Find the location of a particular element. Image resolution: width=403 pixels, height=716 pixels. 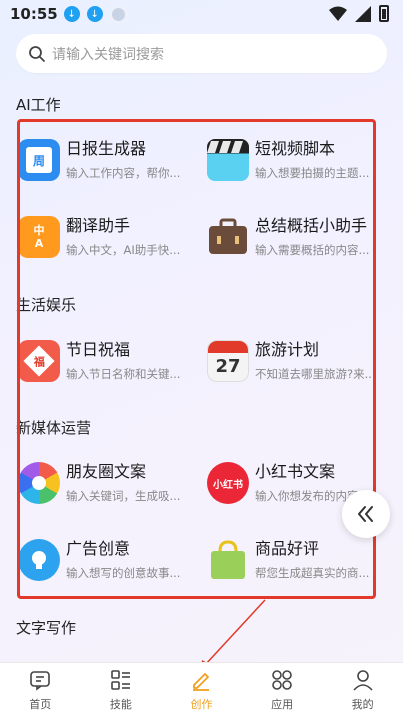

collapse-button is located at coordinates (366, 514).